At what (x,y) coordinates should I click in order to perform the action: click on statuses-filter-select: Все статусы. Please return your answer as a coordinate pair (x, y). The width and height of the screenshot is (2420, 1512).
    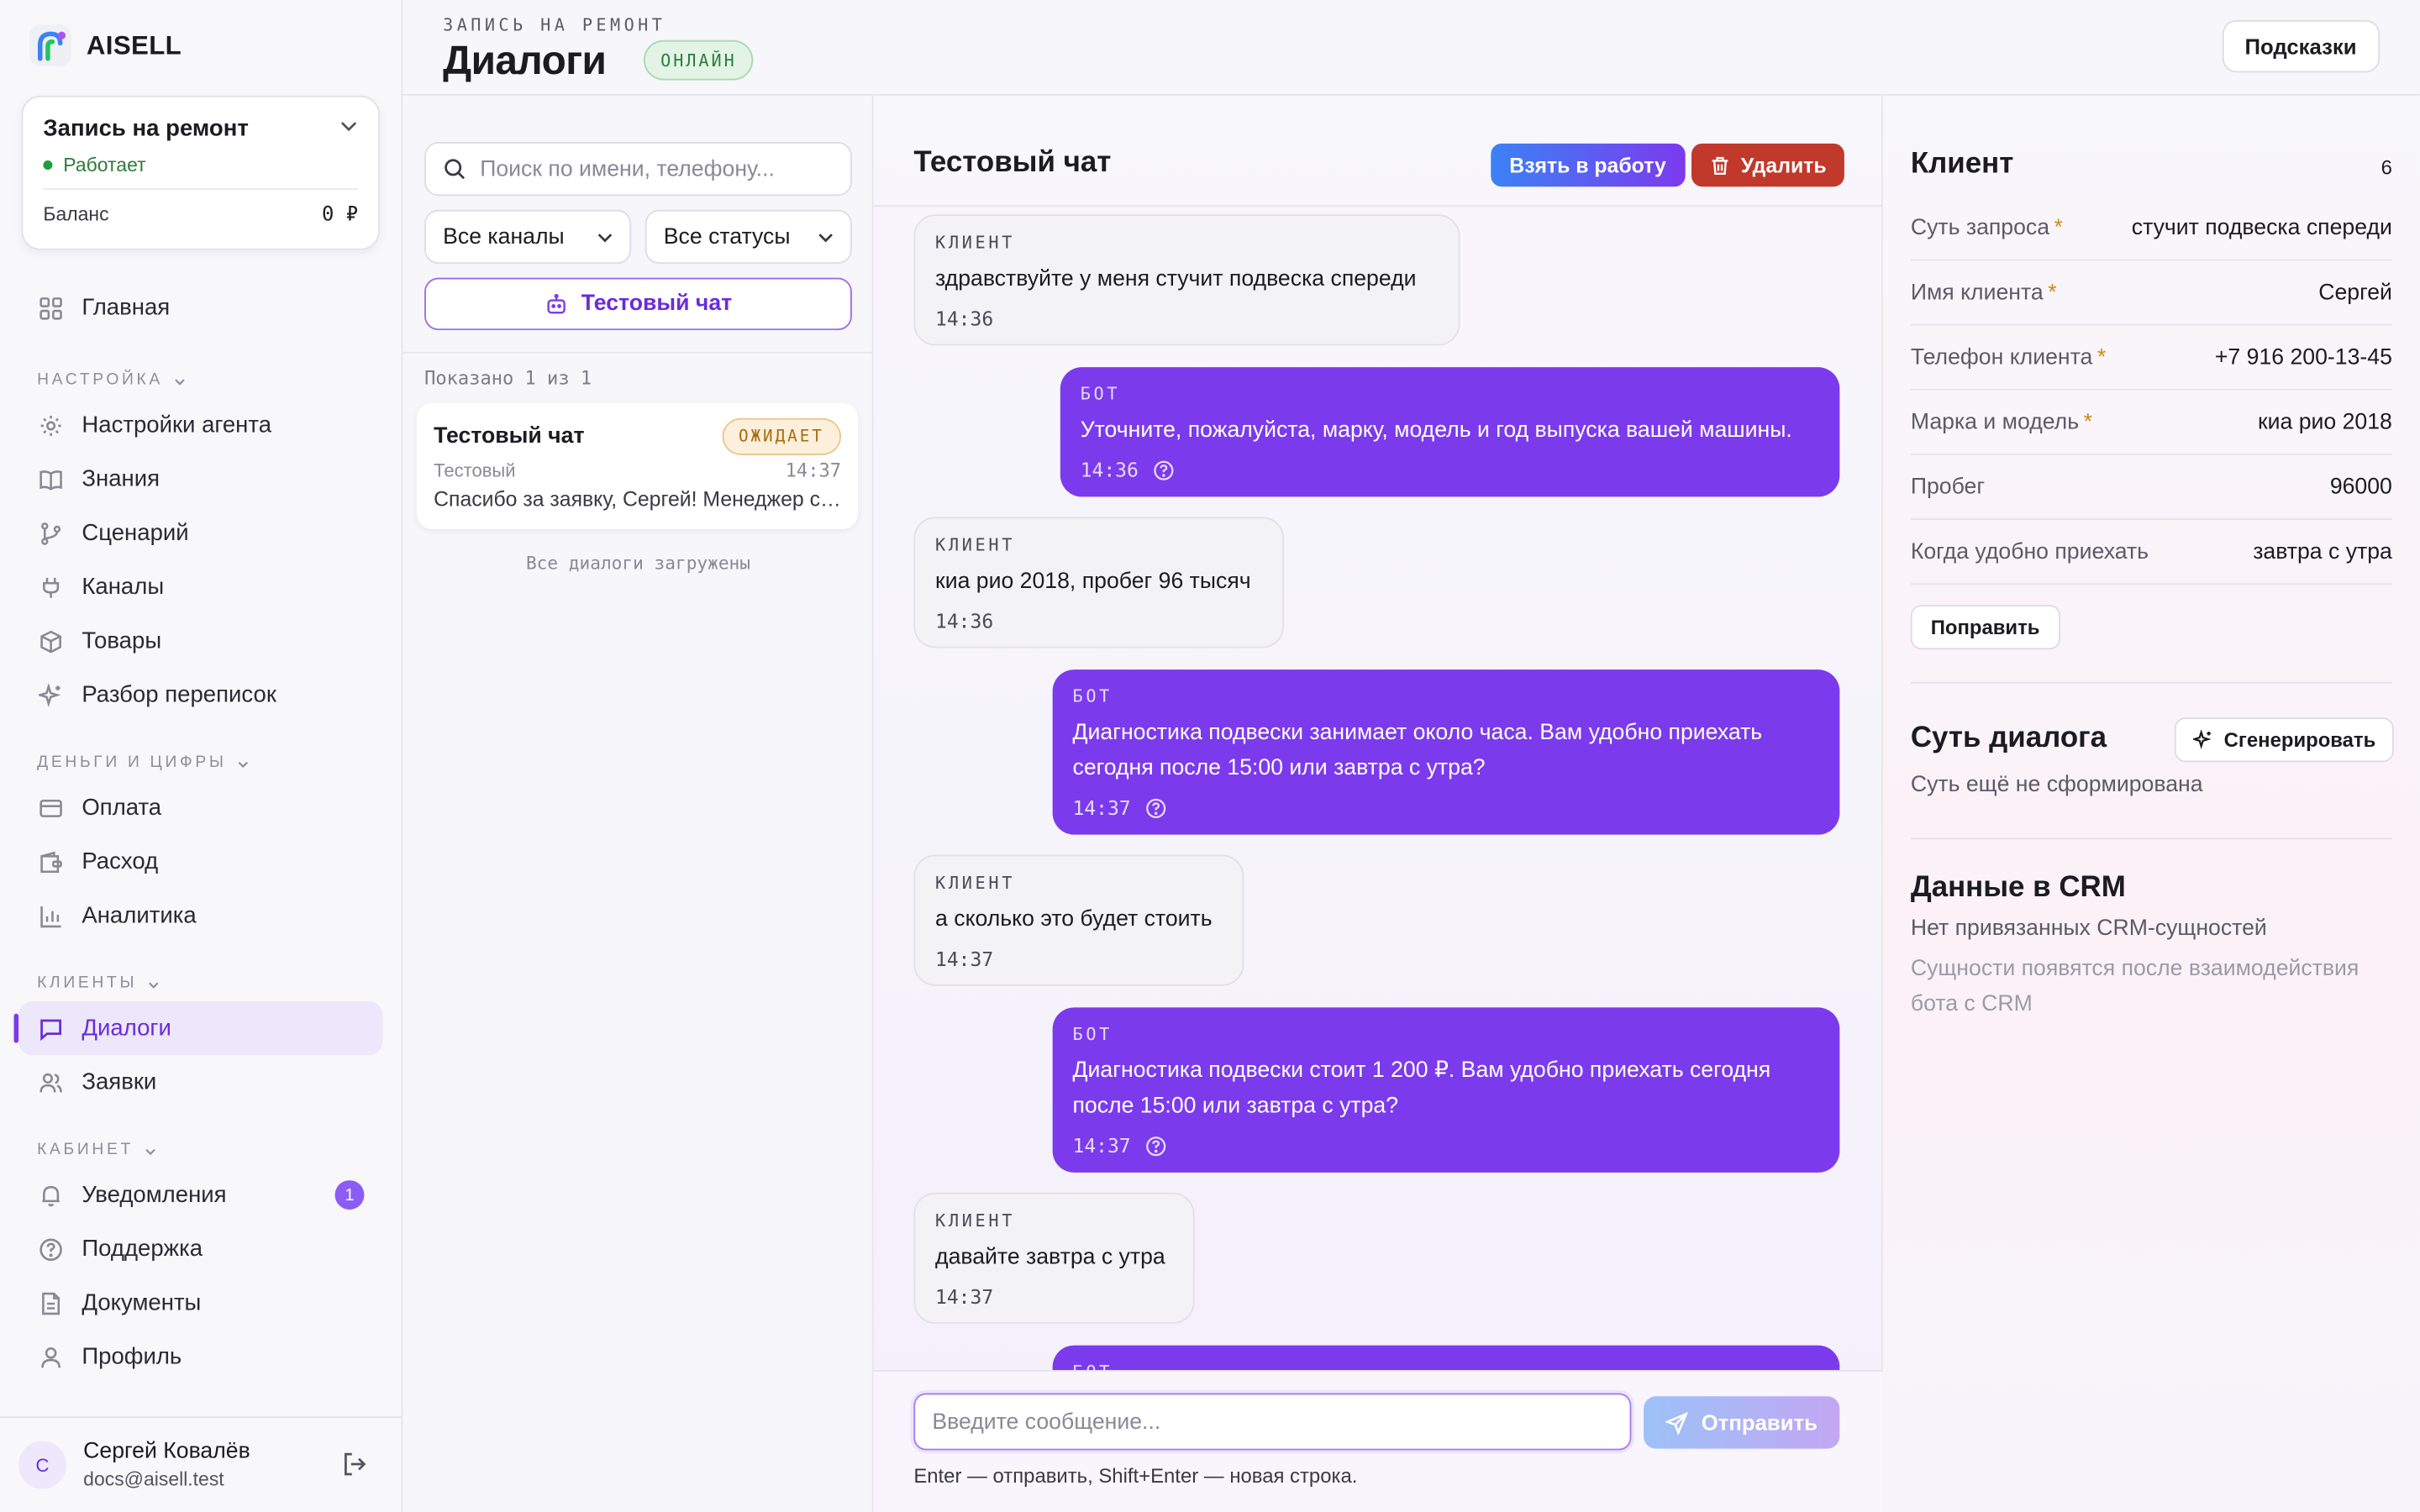
    Looking at the image, I should click on (748, 237).